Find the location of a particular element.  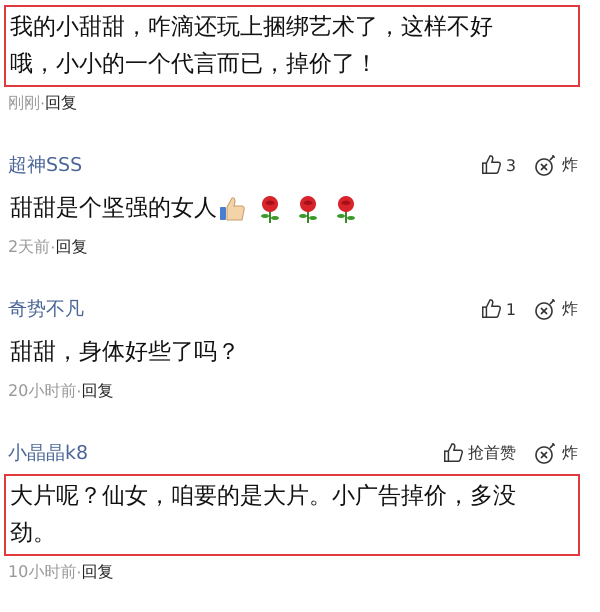

username: 超神SSS is located at coordinates (45, 165).